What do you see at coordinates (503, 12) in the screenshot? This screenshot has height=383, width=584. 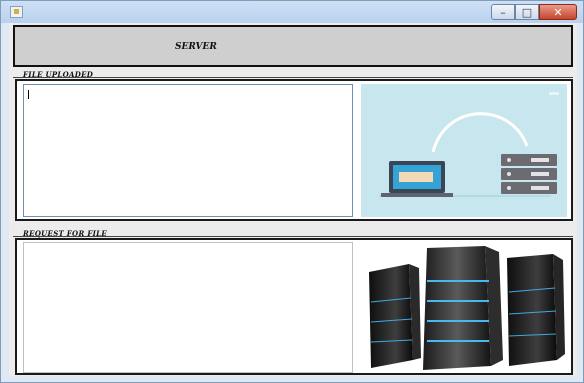 I see `minimize-button: –` at bounding box center [503, 12].